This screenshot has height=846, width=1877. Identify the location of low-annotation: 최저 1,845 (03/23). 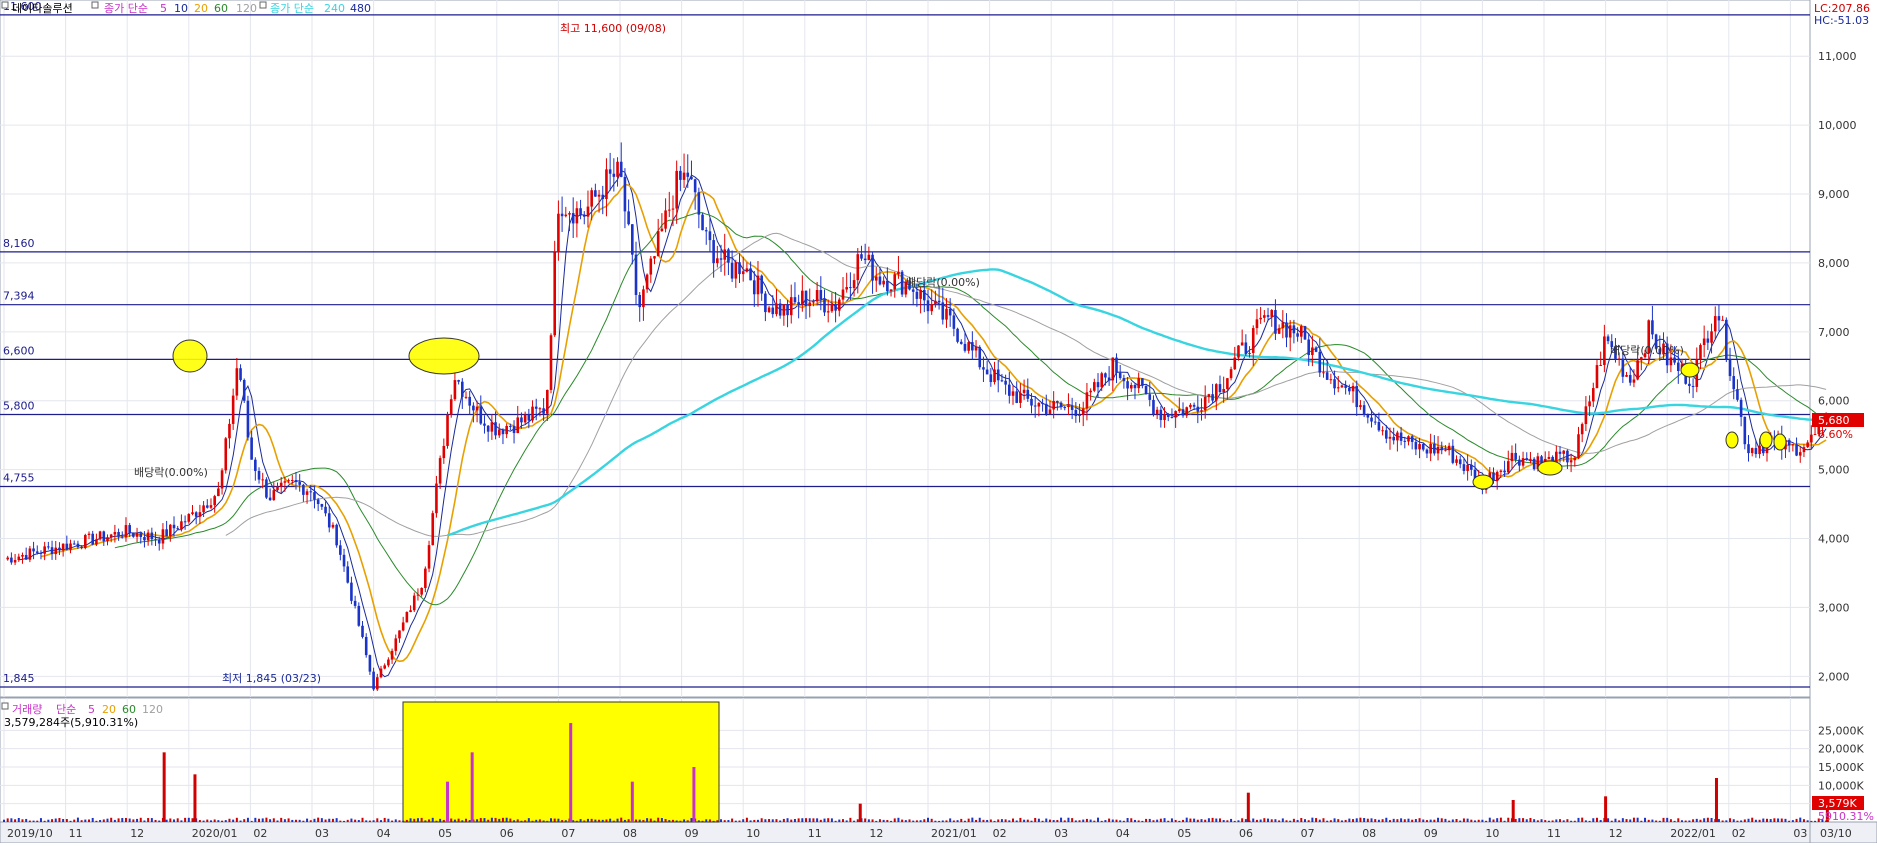
(271, 678).